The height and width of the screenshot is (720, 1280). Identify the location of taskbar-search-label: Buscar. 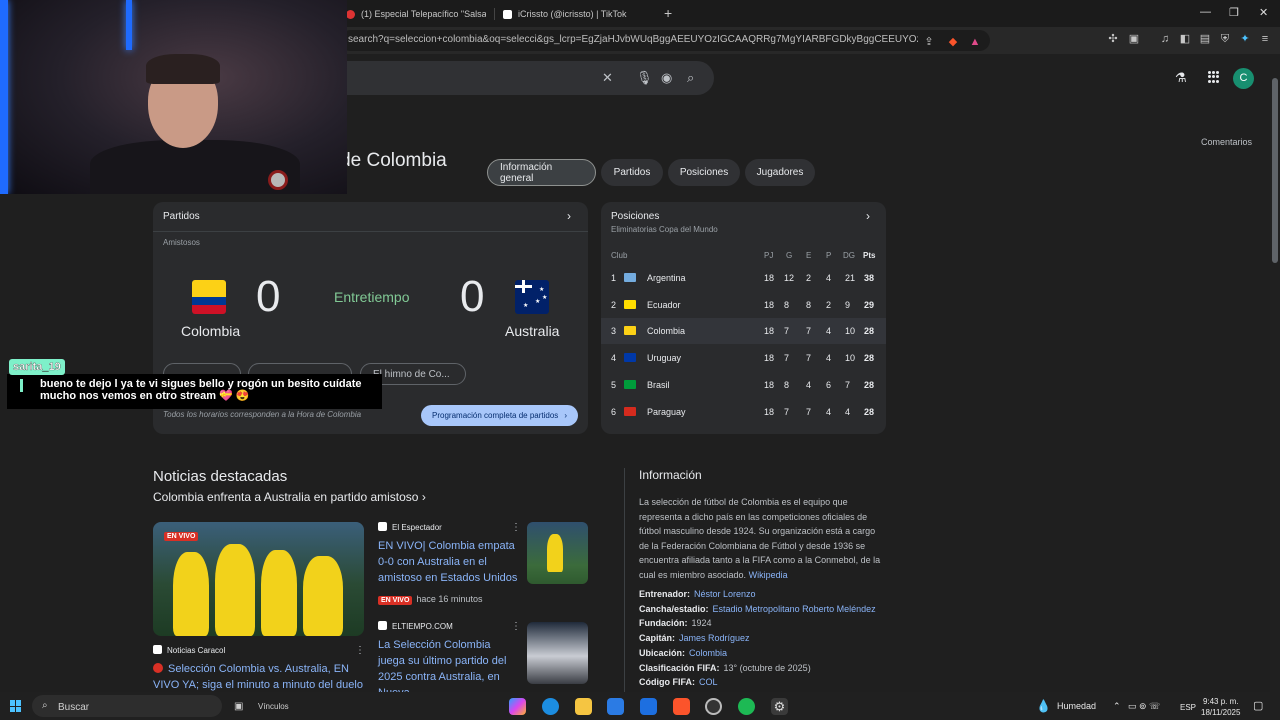
(74, 707).